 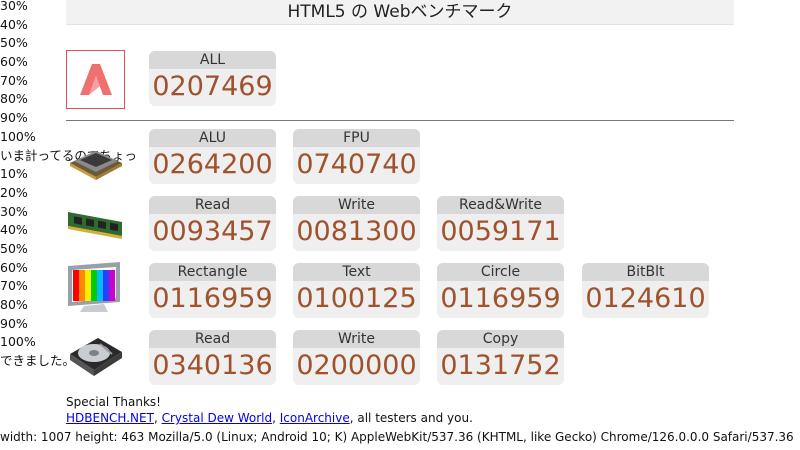 I want to click on iconarchive-link: IconArchive, so click(x=315, y=418).